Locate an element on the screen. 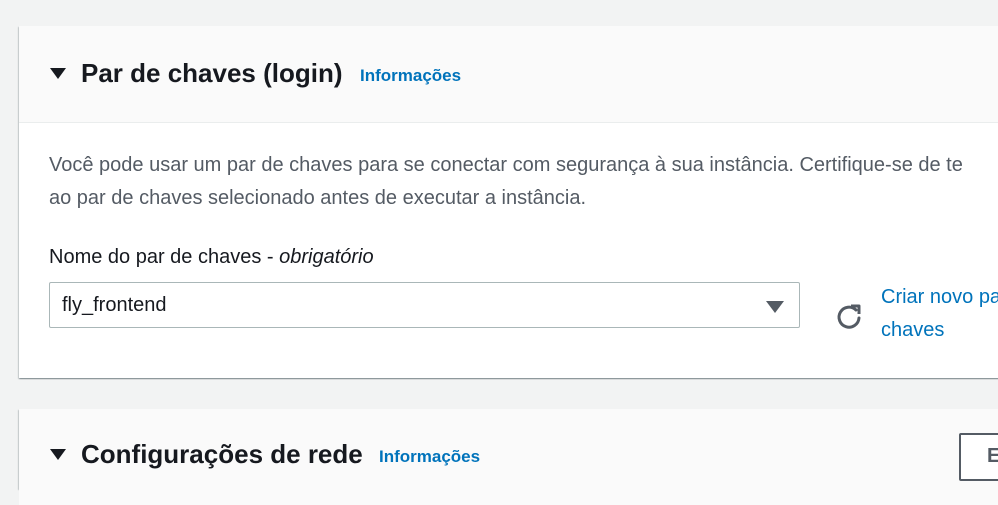  key-pair-name-label: Nome do par de chaves - obrigatório is located at coordinates (211, 257).